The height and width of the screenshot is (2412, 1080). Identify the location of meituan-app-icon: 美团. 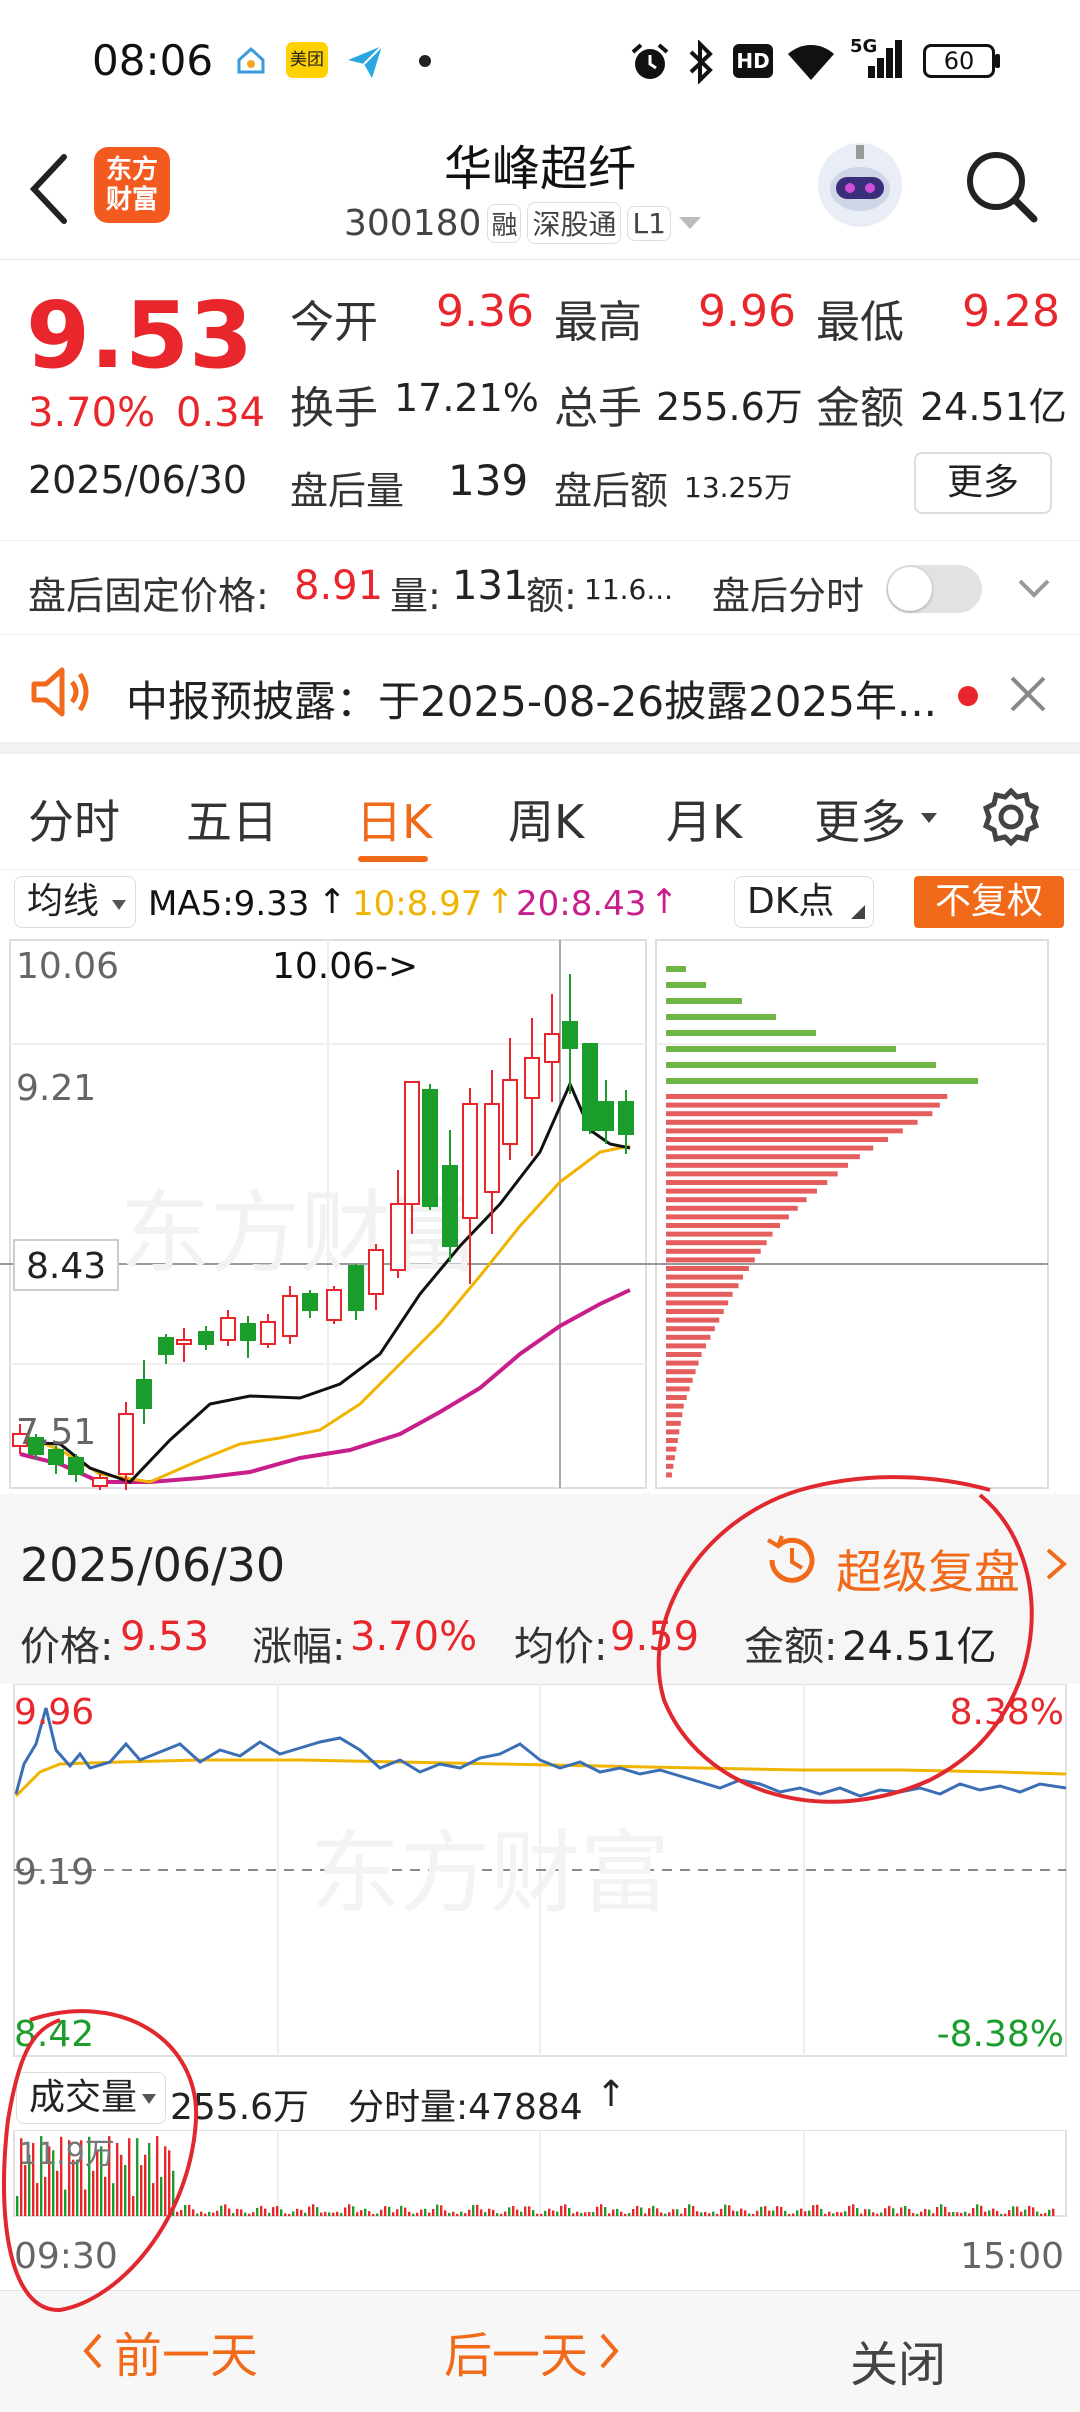
(307, 60).